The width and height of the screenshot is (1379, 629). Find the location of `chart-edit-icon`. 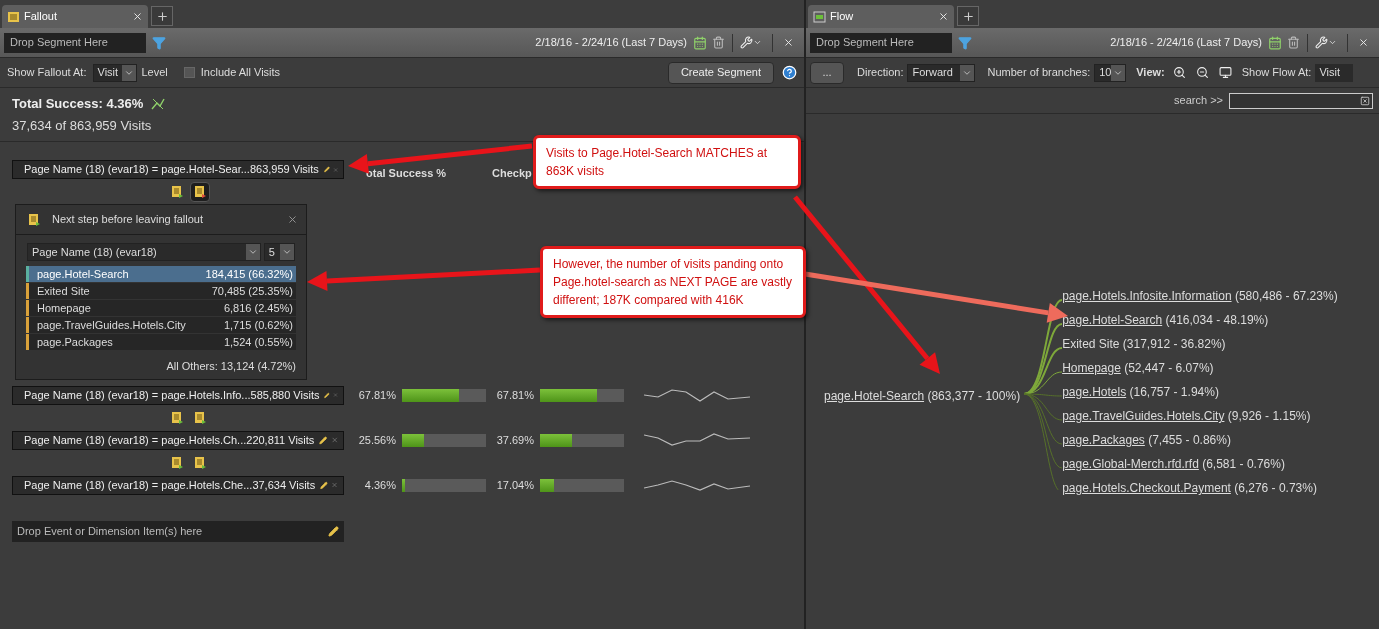

chart-edit-icon is located at coordinates (158, 103).